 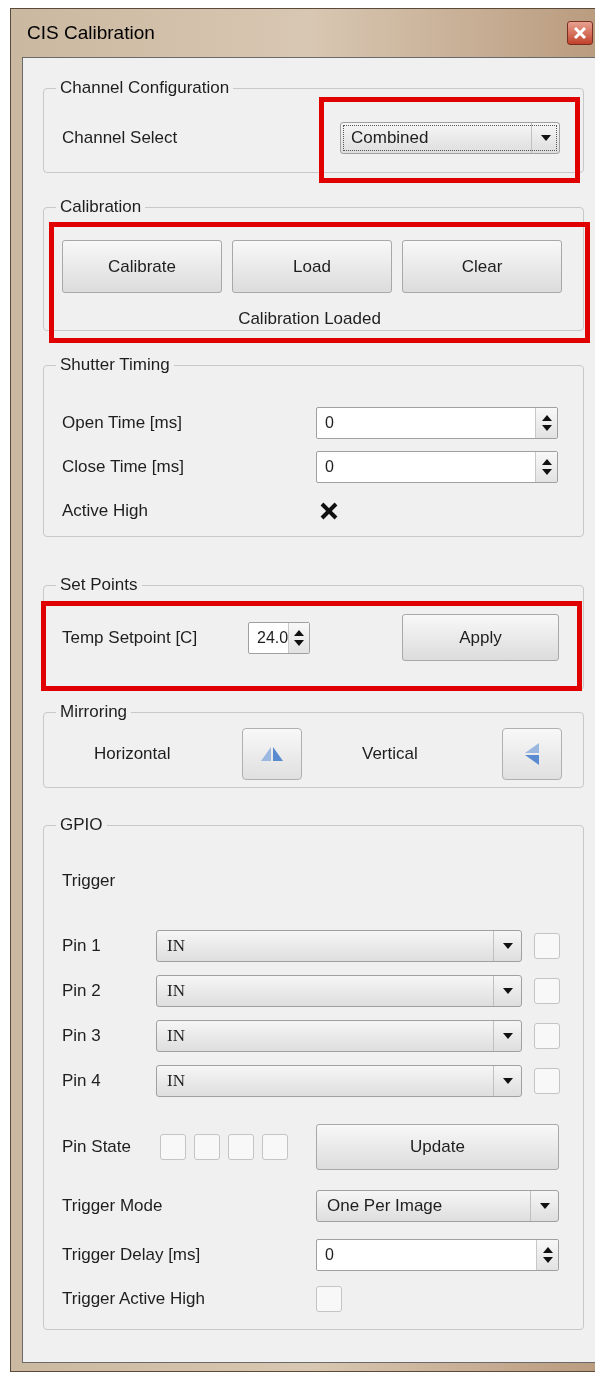 What do you see at coordinates (390, 138) in the screenshot?
I see `dropdown-value: Combined` at bounding box center [390, 138].